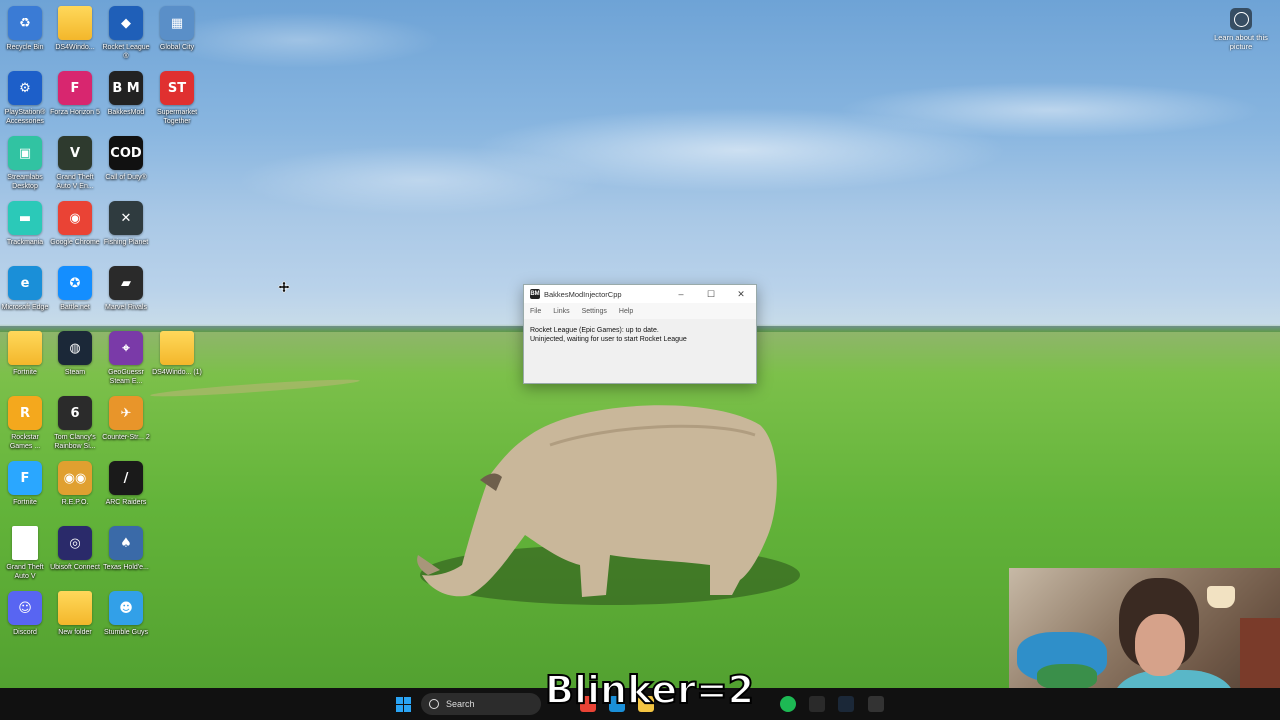 The image size is (1280, 720). I want to click on bakkesmod-app-icon: BM, so click(535, 294).